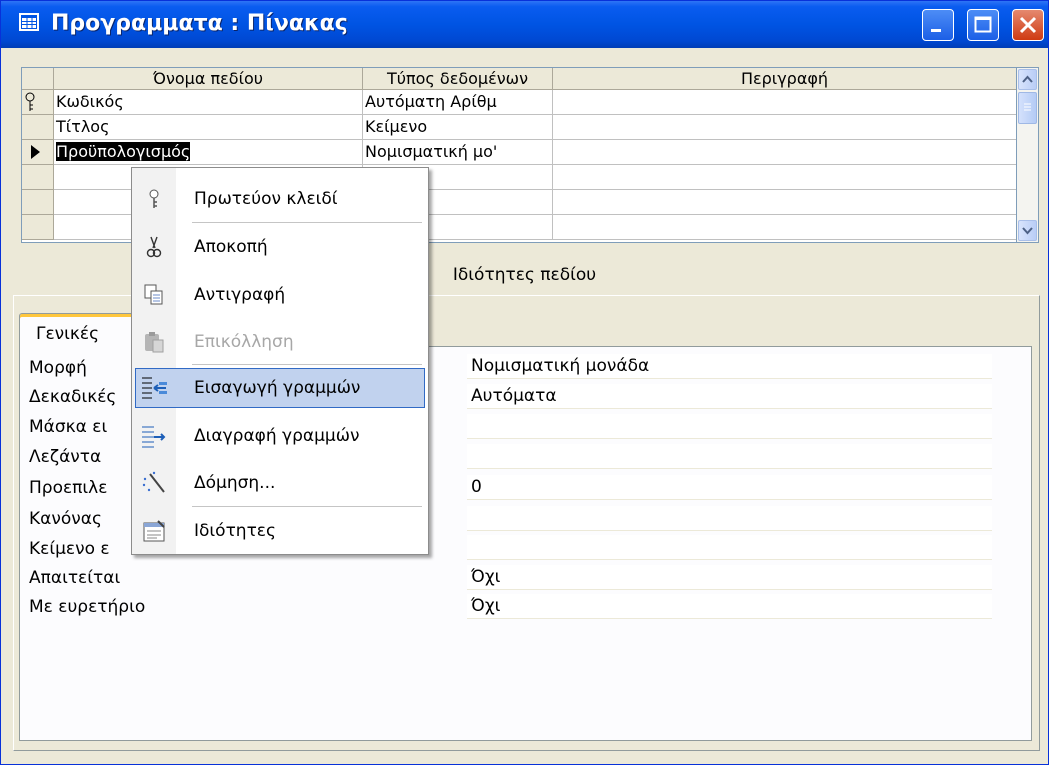 Image resolution: width=1049 pixels, height=765 pixels. Describe the element at coordinates (123, 151) in the screenshot. I see `selected-field-name: Προϋπολογισμός` at that location.